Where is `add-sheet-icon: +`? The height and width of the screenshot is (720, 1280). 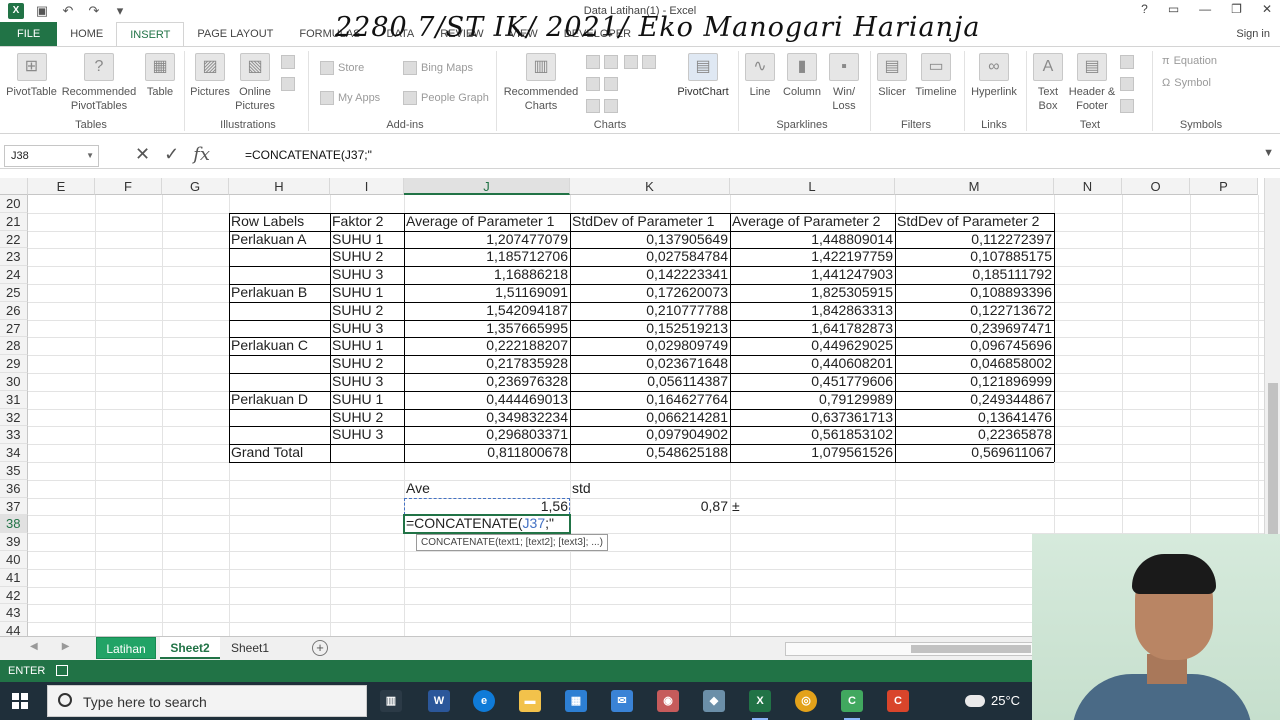
add-sheet-icon: + is located at coordinates (320, 648).